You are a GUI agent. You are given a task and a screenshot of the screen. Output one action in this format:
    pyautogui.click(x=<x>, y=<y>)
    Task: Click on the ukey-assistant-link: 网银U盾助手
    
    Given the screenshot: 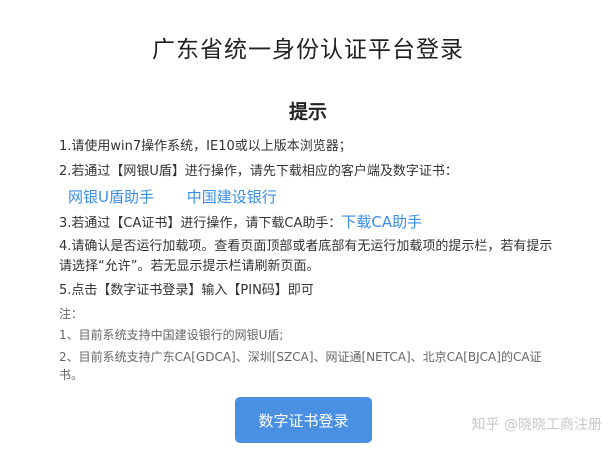 What is the action you would take?
    pyautogui.click(x=111, y=197)
    